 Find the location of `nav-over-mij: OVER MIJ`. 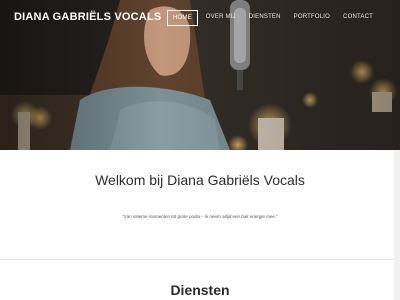

nav-over-mij: OVER MIJ is located at coordinates (221, 18).